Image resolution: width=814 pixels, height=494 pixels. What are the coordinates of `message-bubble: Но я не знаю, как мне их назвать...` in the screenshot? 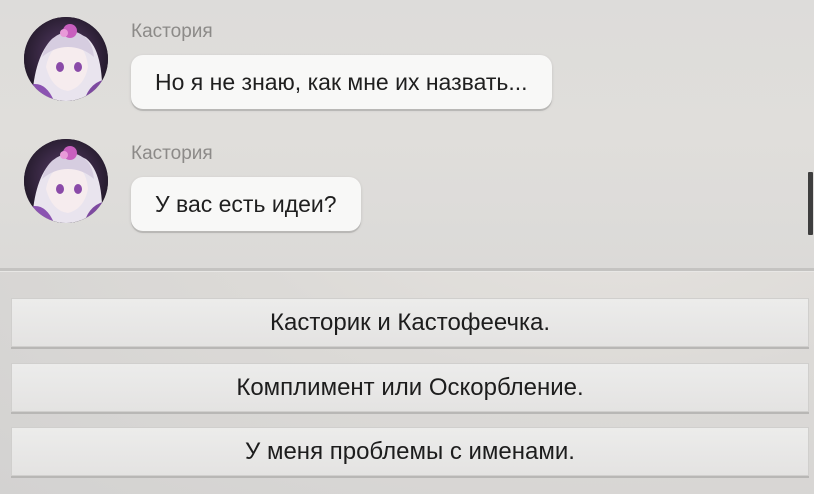 It's located at (341, 82).